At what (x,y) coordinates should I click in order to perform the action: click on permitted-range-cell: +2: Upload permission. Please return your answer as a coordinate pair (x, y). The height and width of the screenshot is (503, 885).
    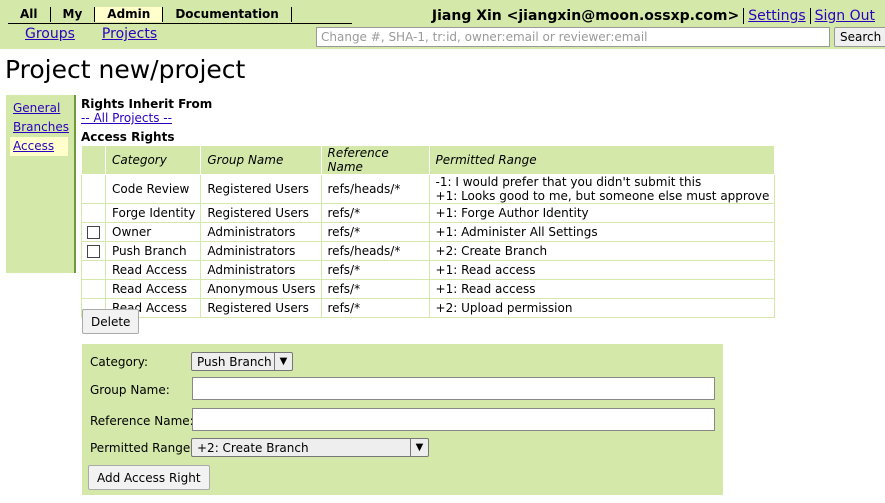
    Looking at the image, I should click on (602, 308).